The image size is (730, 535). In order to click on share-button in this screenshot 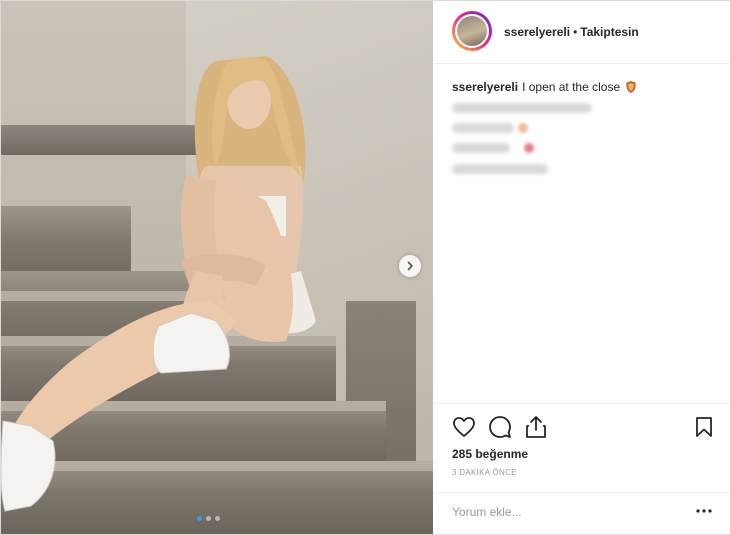, I will do `click(536, 427)`.